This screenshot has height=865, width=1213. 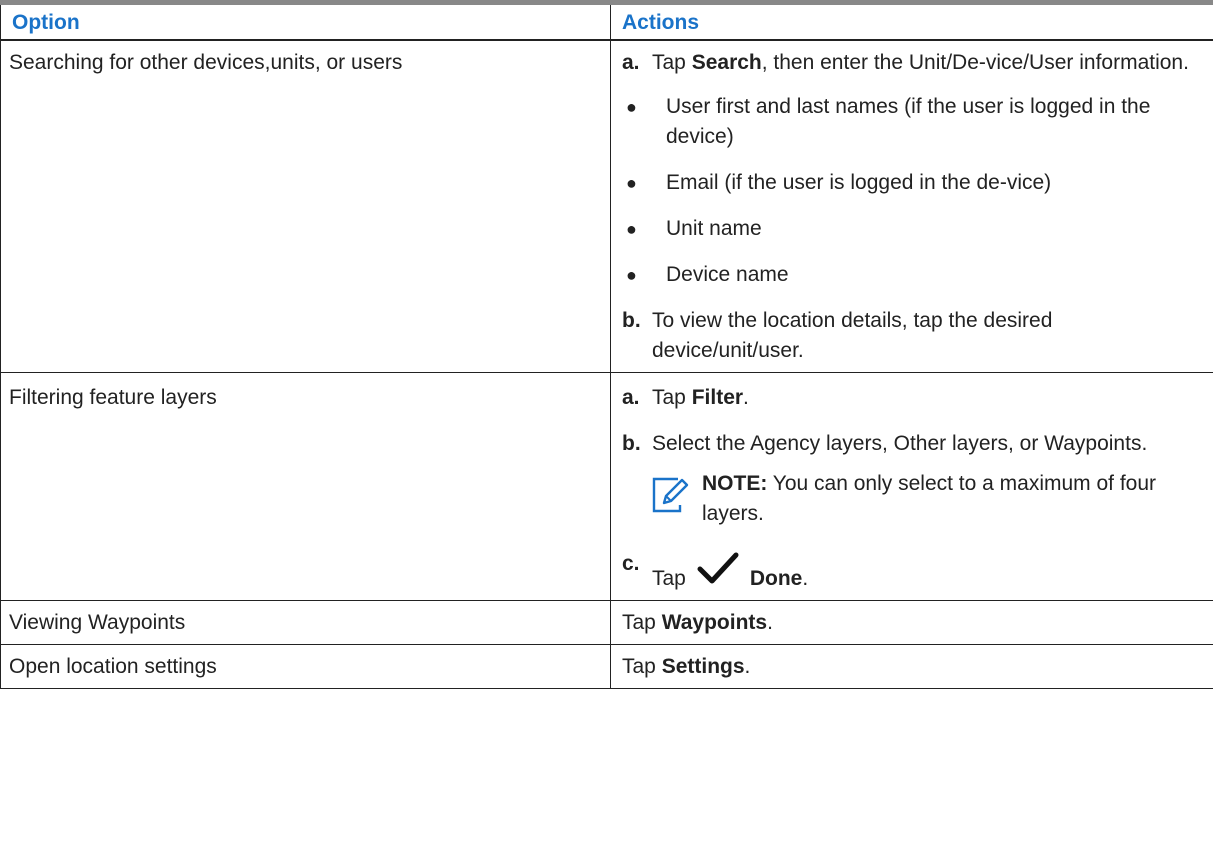 I want to click on note-label: NOTE:, so click(x=735, y=483).